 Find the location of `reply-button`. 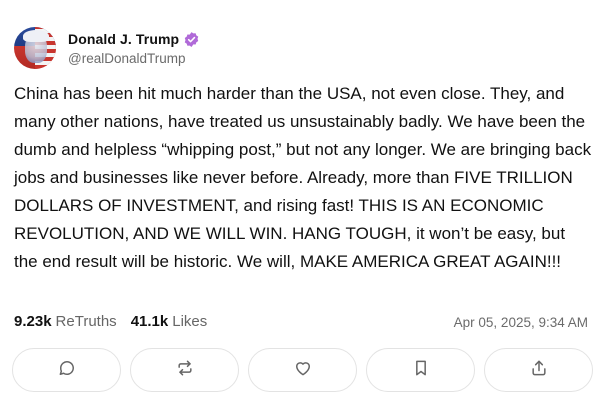

reply-button is located at coordinates (66, 370).